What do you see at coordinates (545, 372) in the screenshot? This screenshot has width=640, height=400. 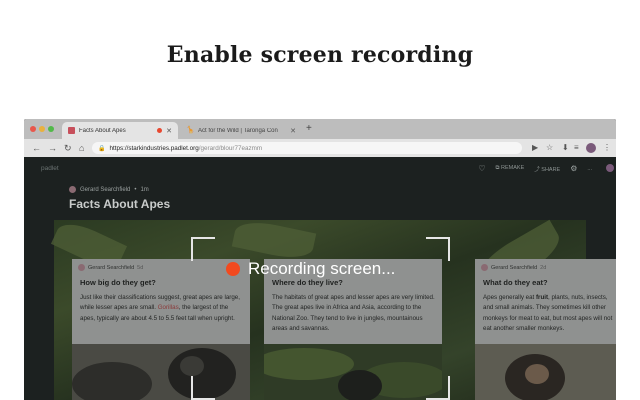 I see `chimpanzee-photo` at bounding box center [545, 372].